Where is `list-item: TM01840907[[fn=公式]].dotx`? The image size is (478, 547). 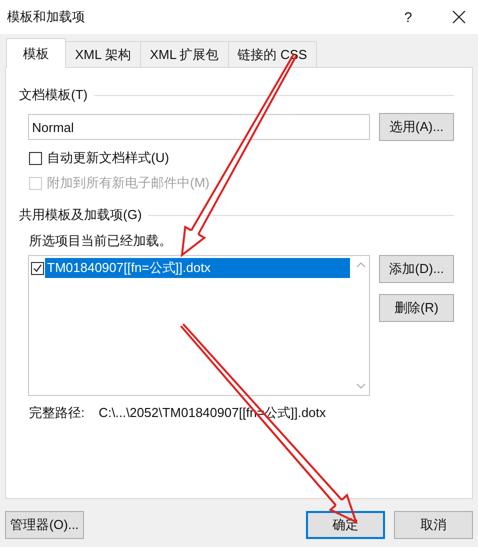 list-item: TM01840907[[fn=公式]].dotx is located at coordinates (197, 268).